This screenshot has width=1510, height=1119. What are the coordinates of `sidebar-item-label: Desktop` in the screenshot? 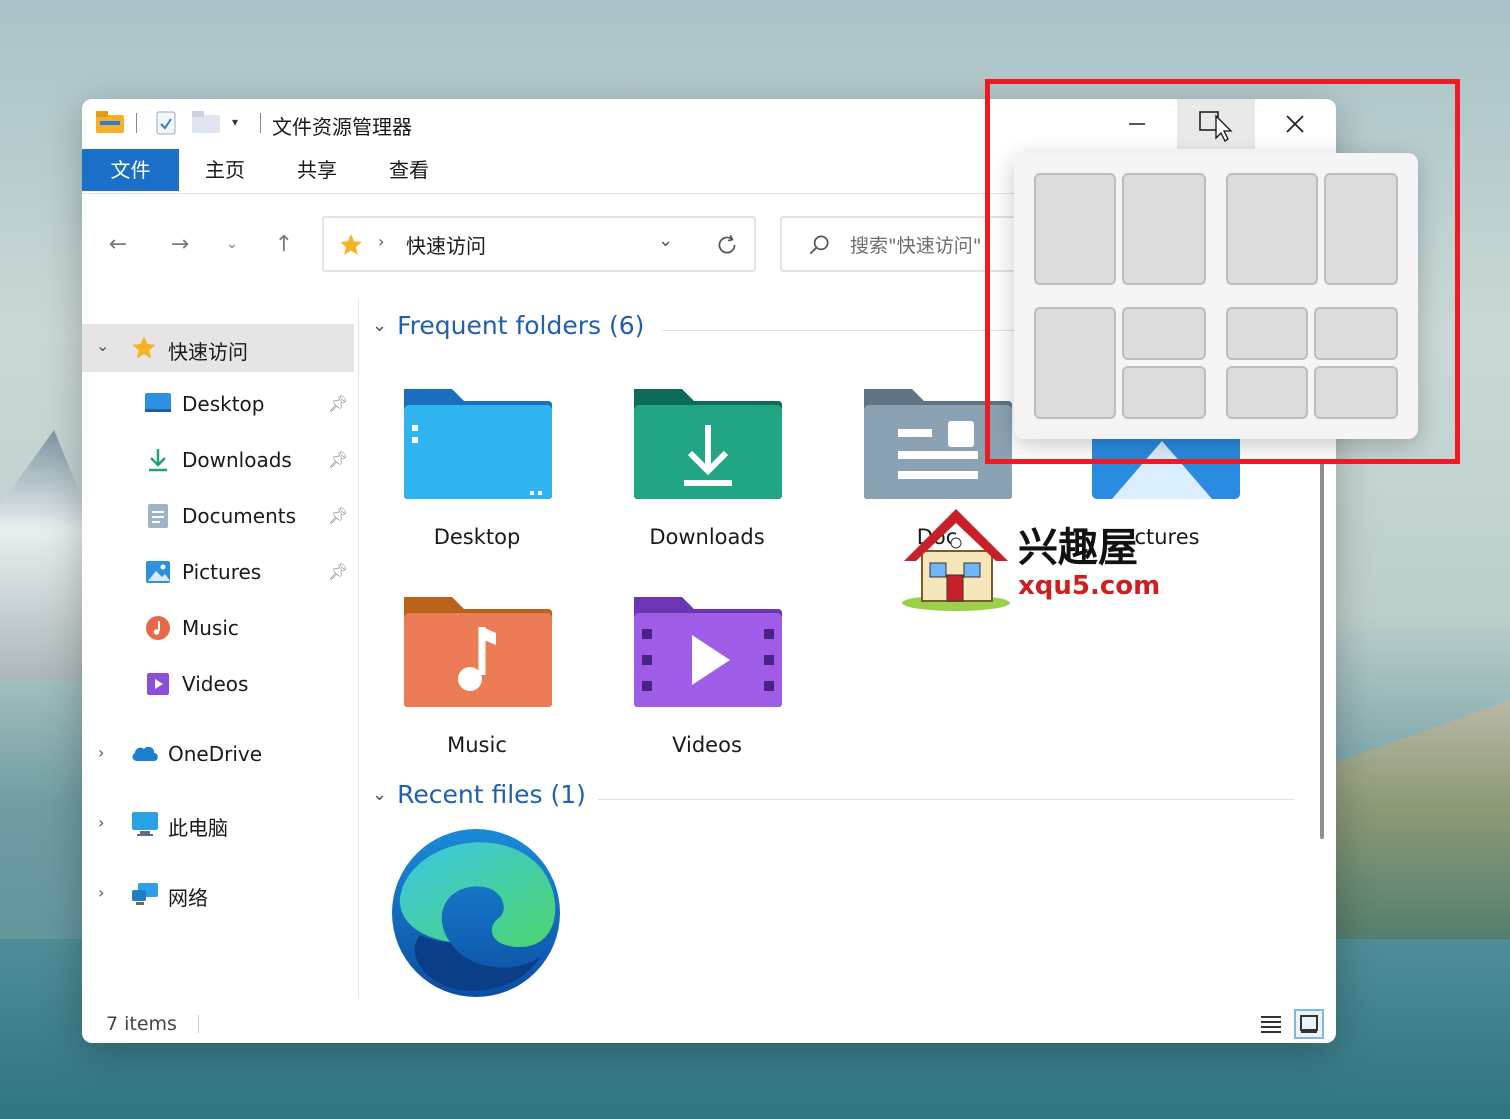 It's located at (223, 404).